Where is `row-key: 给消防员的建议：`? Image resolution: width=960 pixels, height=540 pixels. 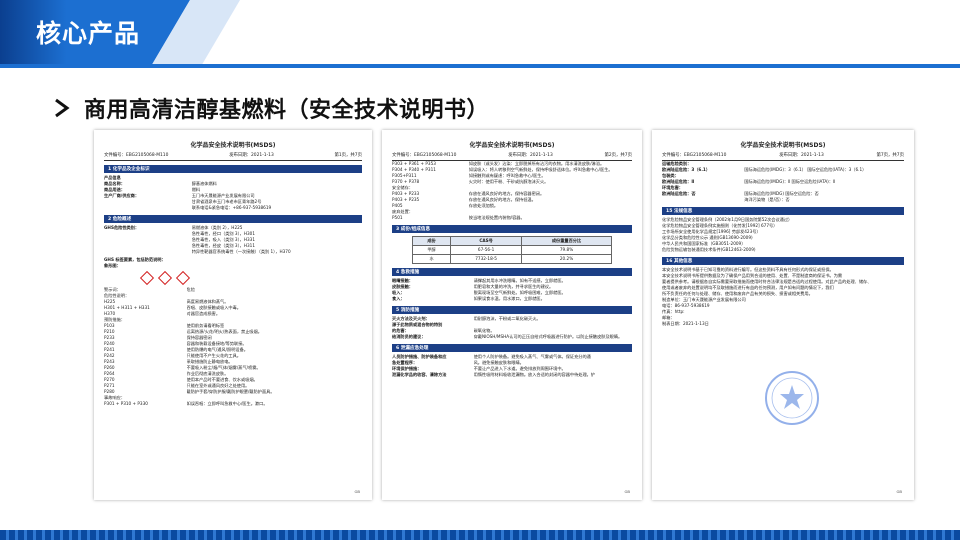 row-key: 给消防员的建议： is located at coordinates (409, 336).